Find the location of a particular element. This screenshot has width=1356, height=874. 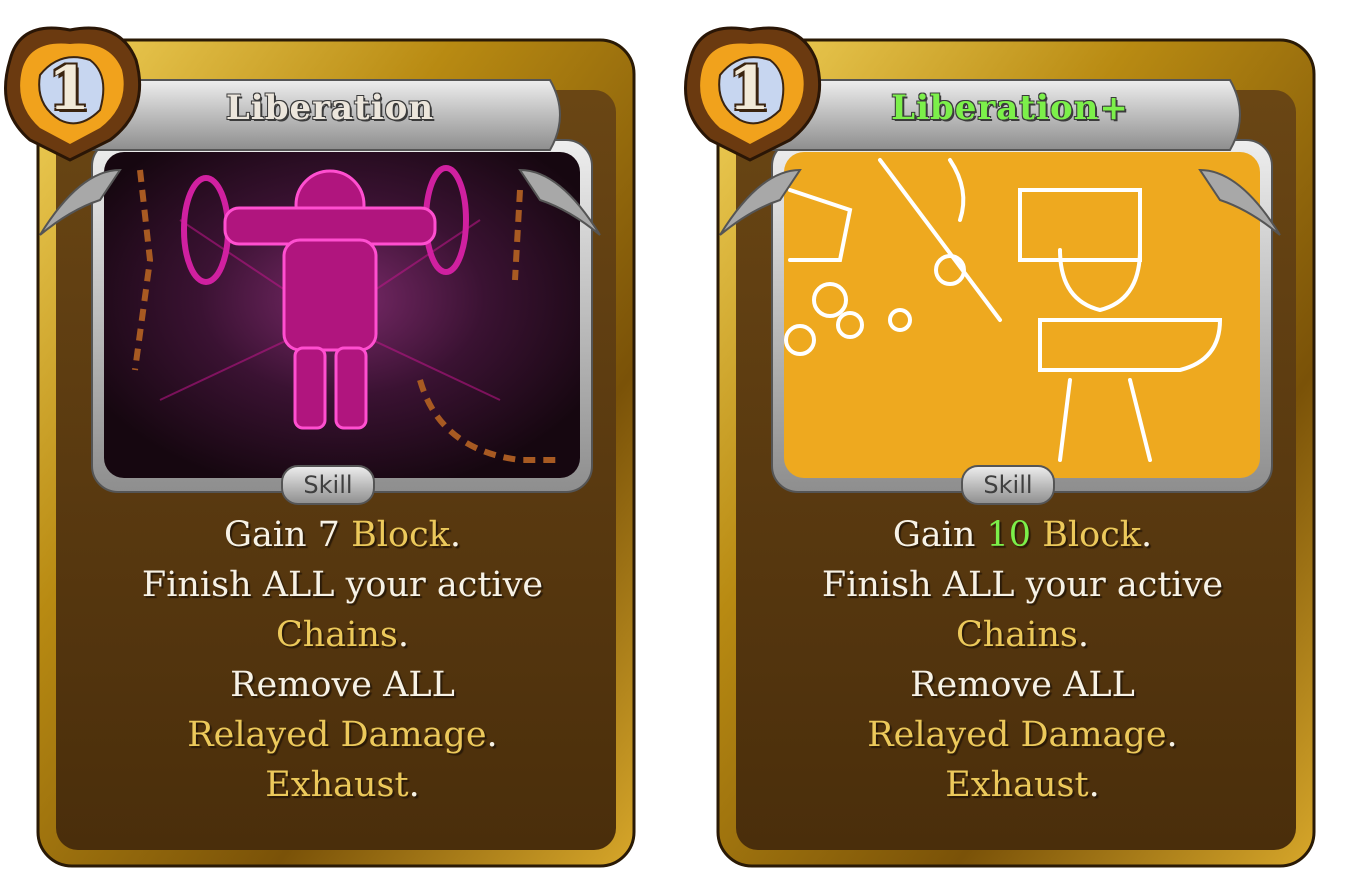

orange-doodle-sketch-art is located at coordinates (1022, 315).